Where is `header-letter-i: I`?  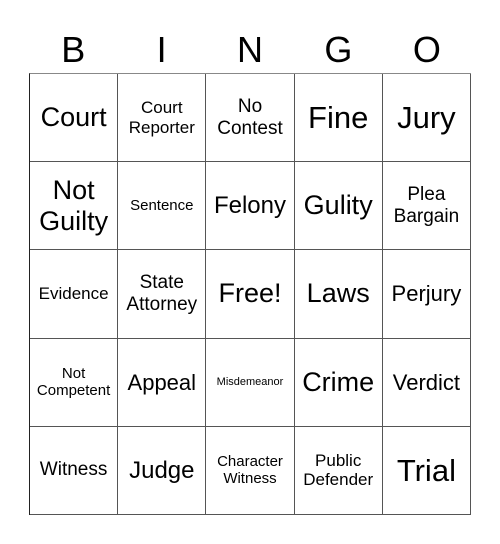
header-letter-i: I is located at coordinates (161, 49).